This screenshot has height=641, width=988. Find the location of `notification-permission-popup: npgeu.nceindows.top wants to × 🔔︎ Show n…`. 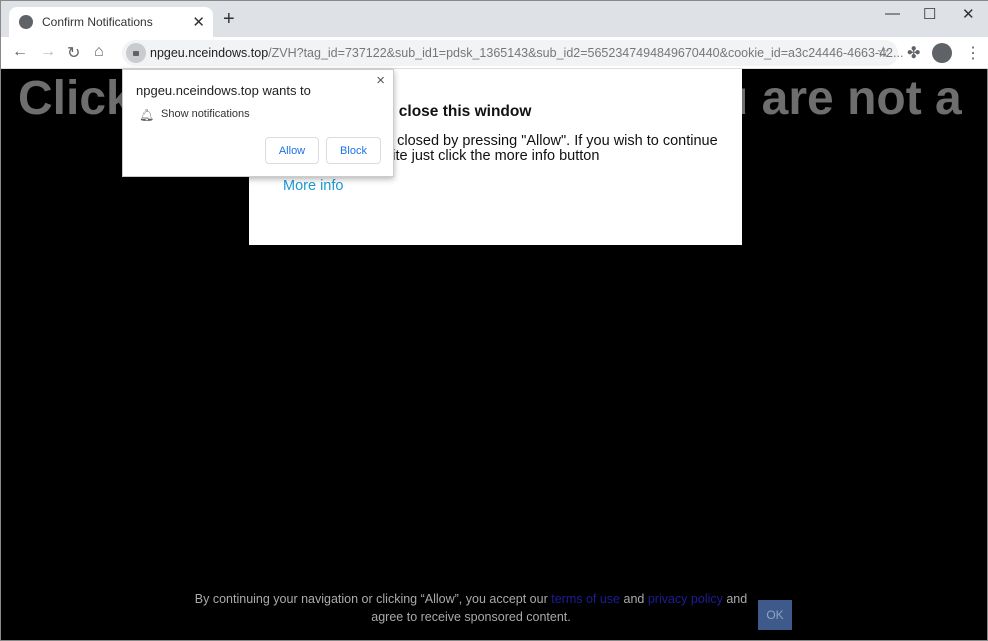

notification-permission-popup: npgeu.nceindows.top wants to × 🔔︎ Show n… is located at coordinates (258, 123).